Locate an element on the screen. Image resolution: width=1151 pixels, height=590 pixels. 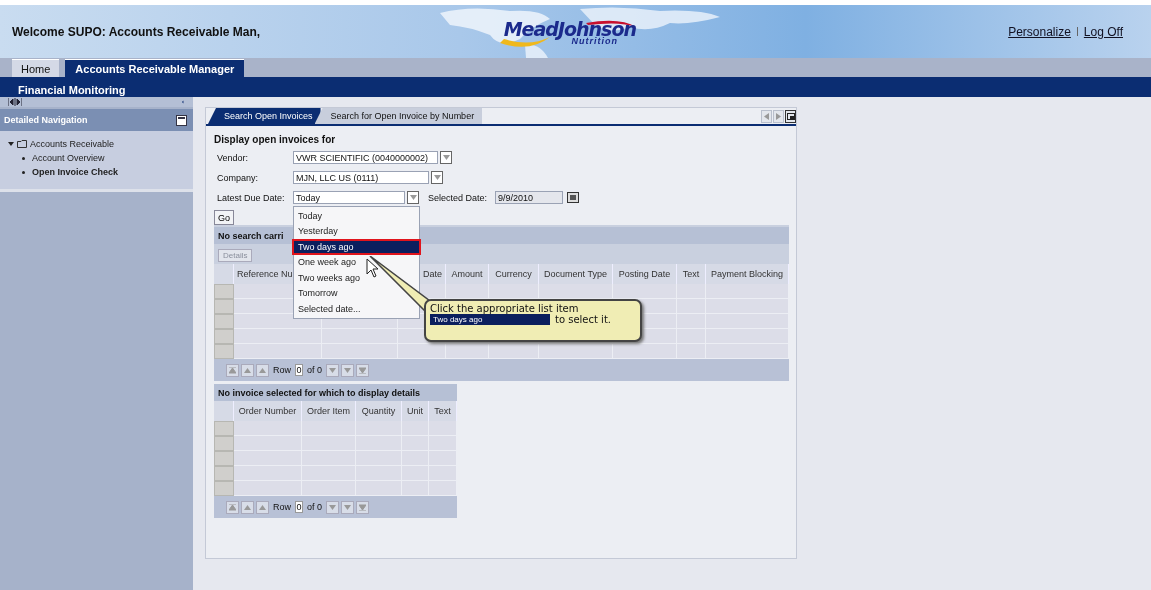
nav-tab: Accounts Receivable Manager is located at coordinates (155, 68).